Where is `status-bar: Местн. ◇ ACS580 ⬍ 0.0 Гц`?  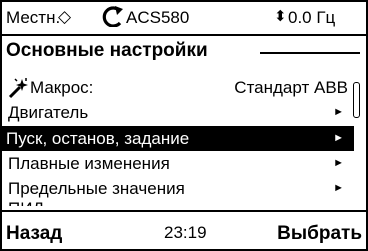 status-bar: Местн. ◇ ACS580 ⬍ 0.0 Гц is located at coordinates (184, 19).